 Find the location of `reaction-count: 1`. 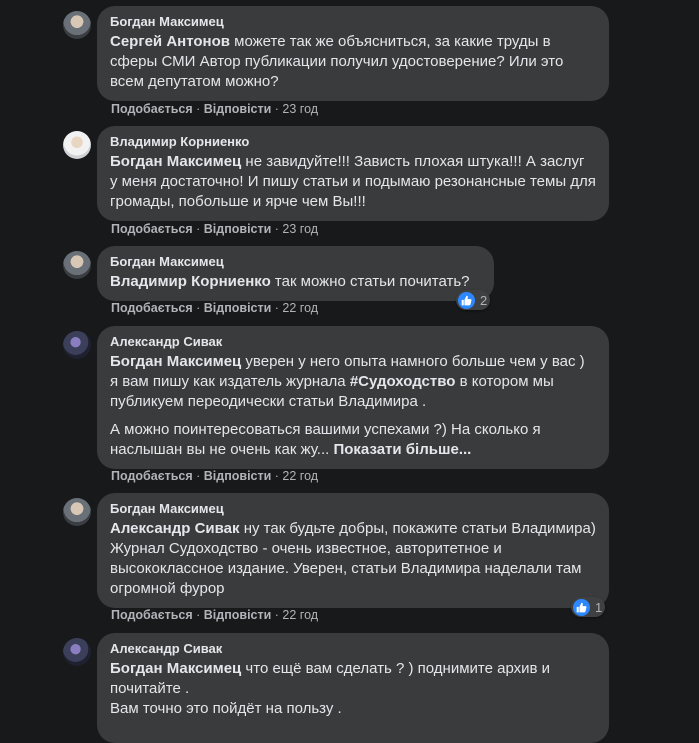

reaction-count: 1 is located at coordinates (588, 607).